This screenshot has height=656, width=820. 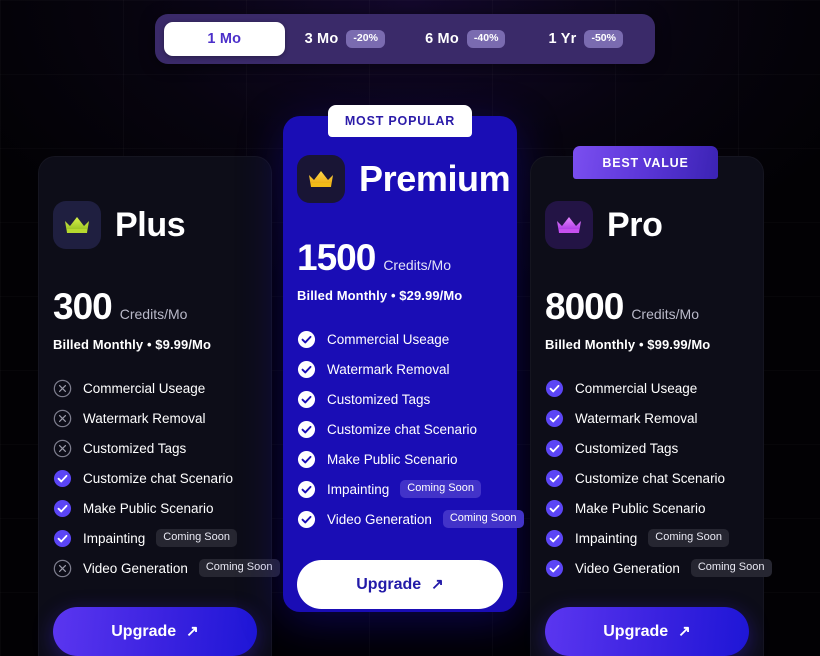 What do you see at coordinates (569, 225) in the screenshot?
I see `crown-icon-purple` at bounding box center [569, 225].